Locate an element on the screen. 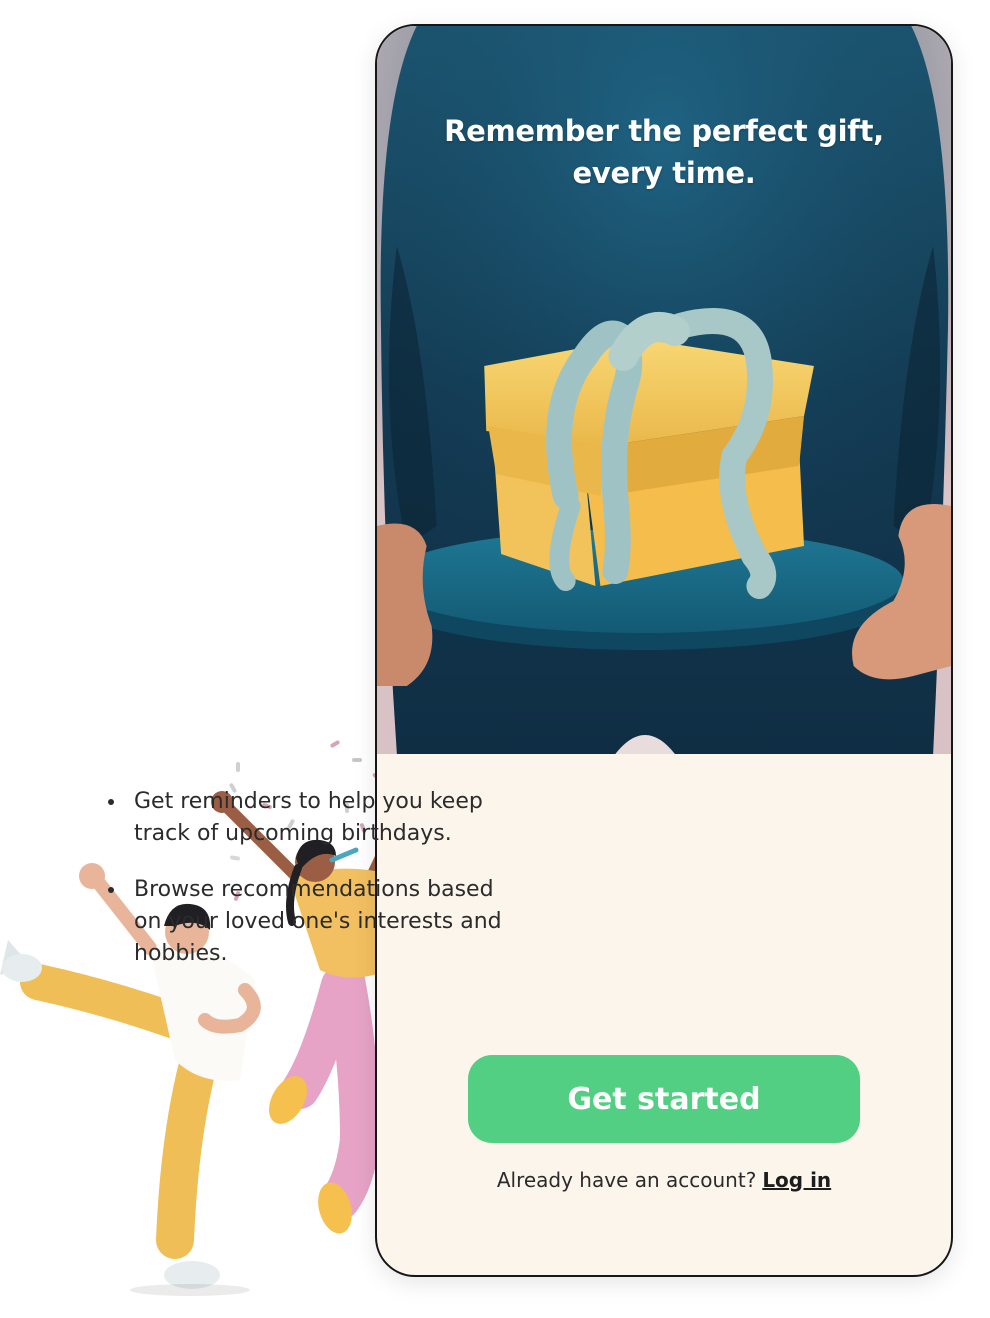 This screenshot has width=990, height=1318. get-started-button: Get started is located at coordinates (664, 1099).